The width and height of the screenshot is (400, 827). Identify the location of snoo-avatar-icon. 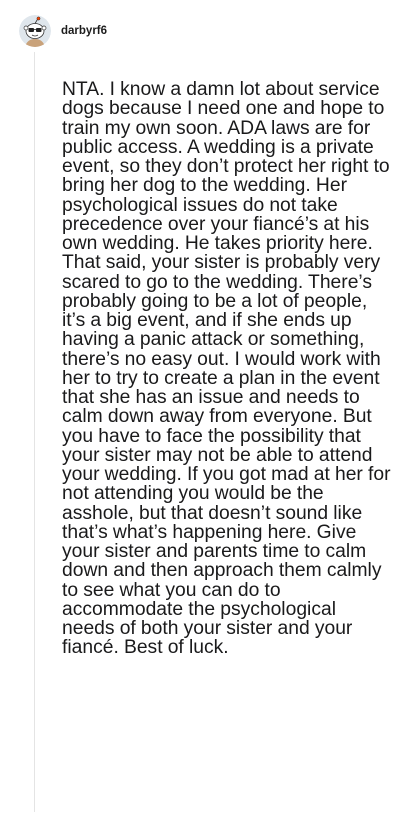
(35, 31).